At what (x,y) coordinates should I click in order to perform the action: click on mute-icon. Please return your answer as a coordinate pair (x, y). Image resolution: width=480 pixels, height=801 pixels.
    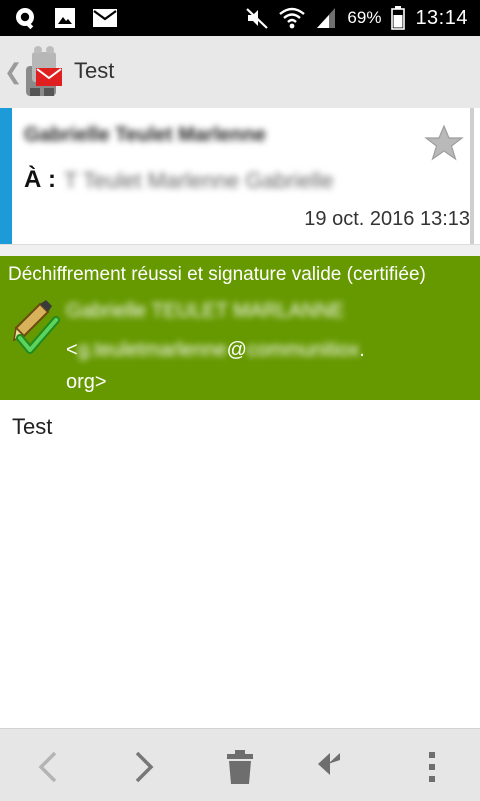
    Looking at the image, I should click on (257, 18).